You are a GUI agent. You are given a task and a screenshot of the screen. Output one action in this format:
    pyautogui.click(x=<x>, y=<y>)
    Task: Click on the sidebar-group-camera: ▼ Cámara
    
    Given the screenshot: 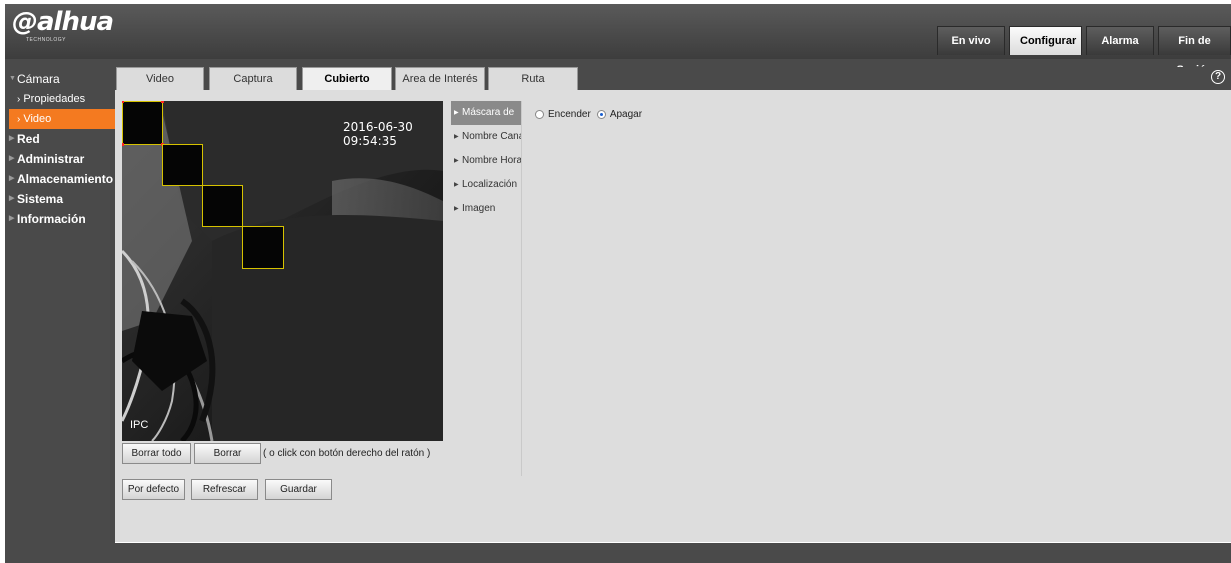 What is the action you would take?
    pyautogui.click(x=60, y=79)
    